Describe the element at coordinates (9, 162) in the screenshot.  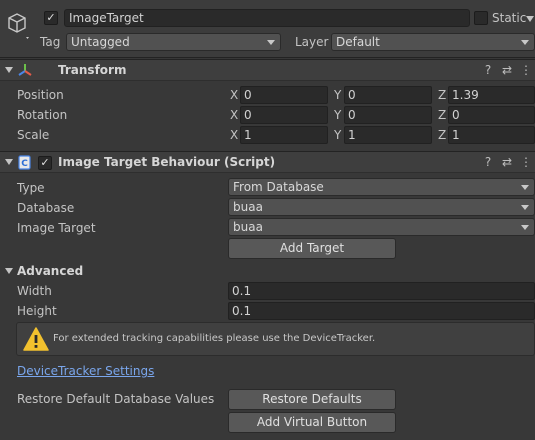
I see `image-target-foldout-arrow` at that location.